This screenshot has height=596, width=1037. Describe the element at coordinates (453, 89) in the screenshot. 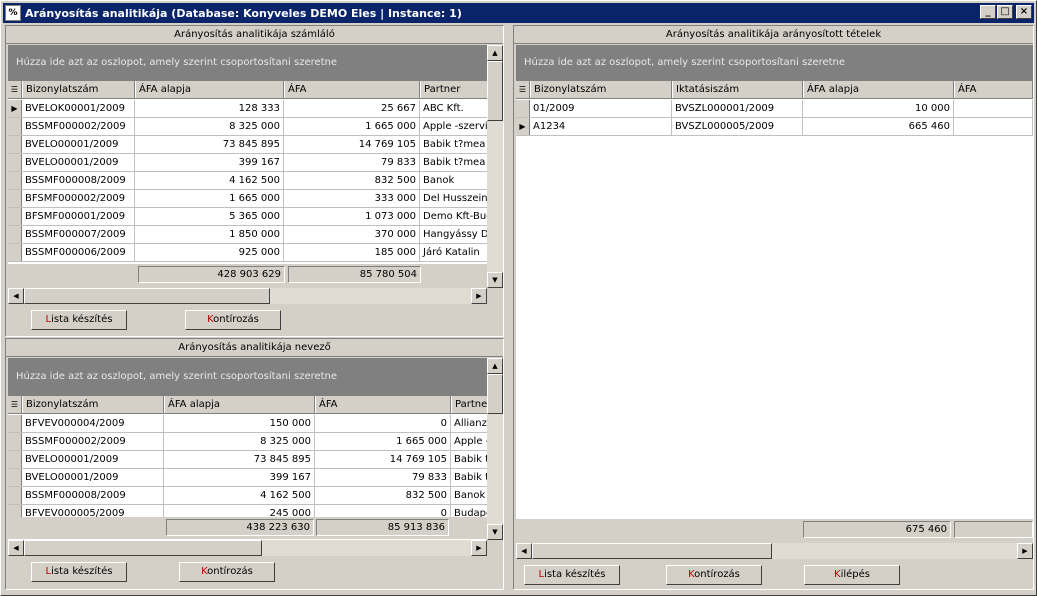

I see `col-partner: Partner` at that location.